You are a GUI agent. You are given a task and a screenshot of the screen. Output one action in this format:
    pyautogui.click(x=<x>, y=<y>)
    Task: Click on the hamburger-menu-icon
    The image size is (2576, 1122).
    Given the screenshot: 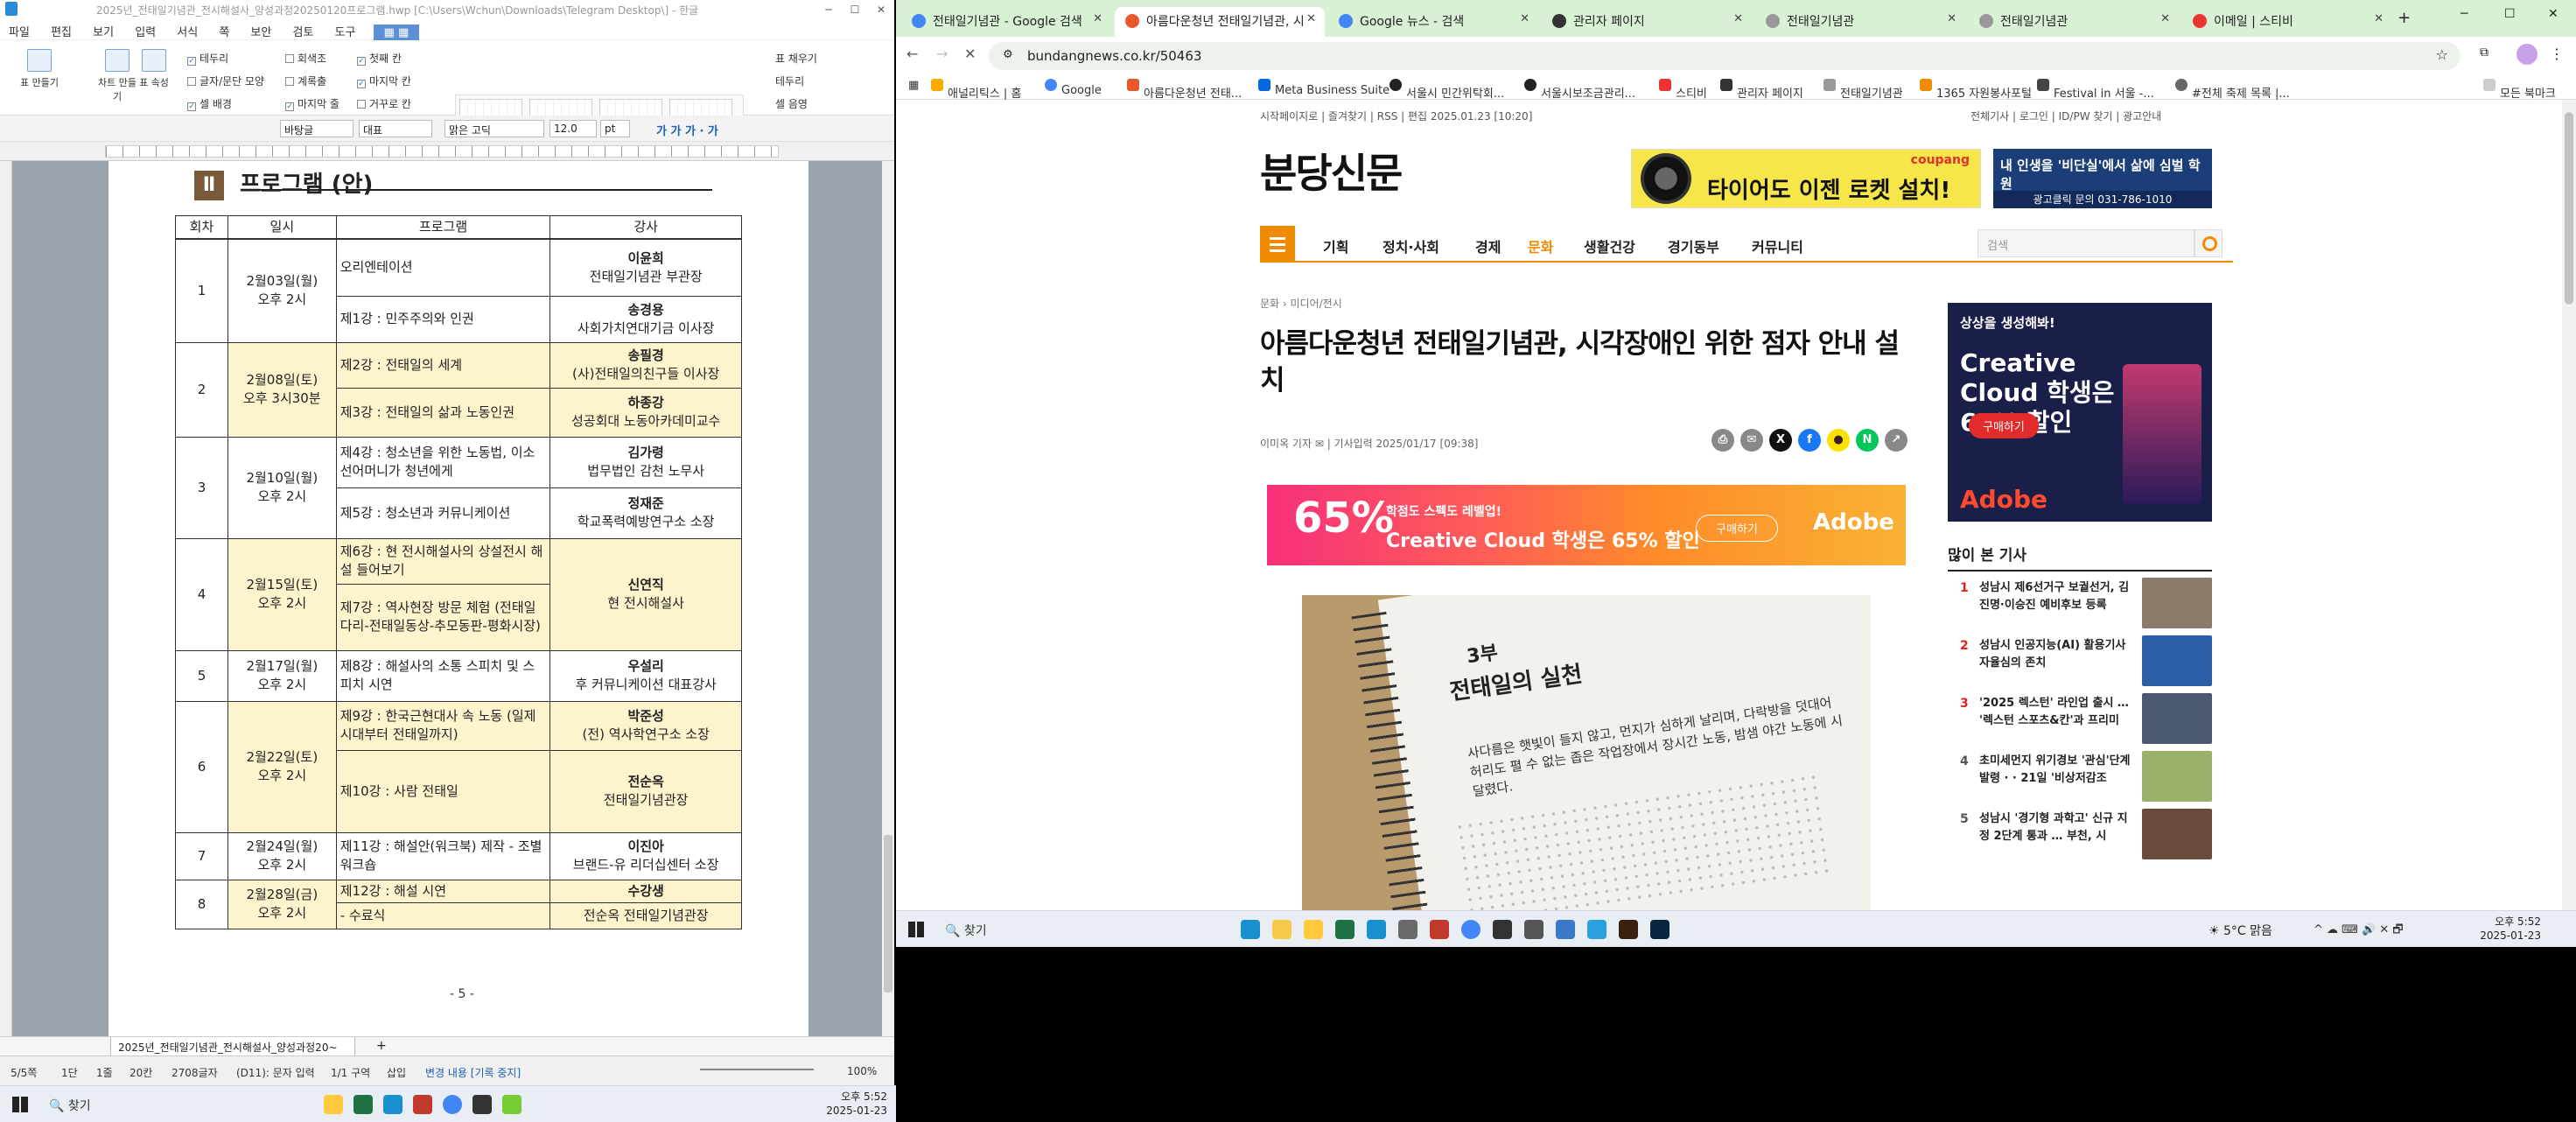 What is the action you would take?
    pyautogui.click(x=1277, y=244)
    